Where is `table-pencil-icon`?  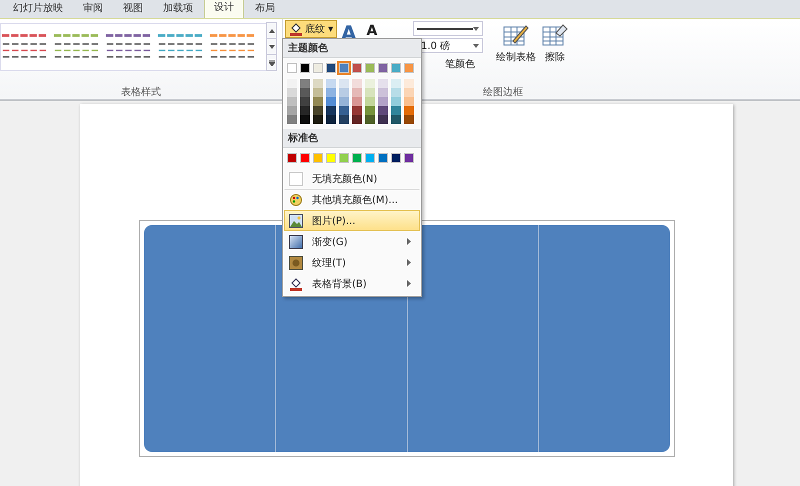 table-pencil-icon is located at coordinates (516, 35).